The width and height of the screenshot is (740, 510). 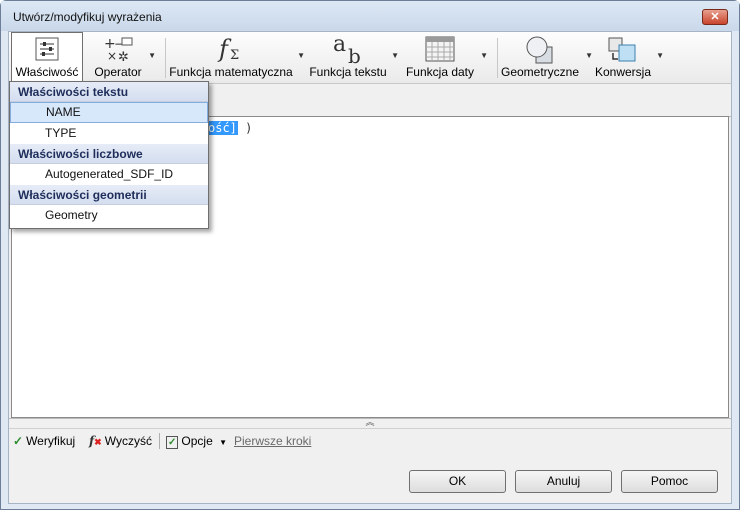 I want to click on conversion-button: Konwersja ▼, so click(x=629, y=57).